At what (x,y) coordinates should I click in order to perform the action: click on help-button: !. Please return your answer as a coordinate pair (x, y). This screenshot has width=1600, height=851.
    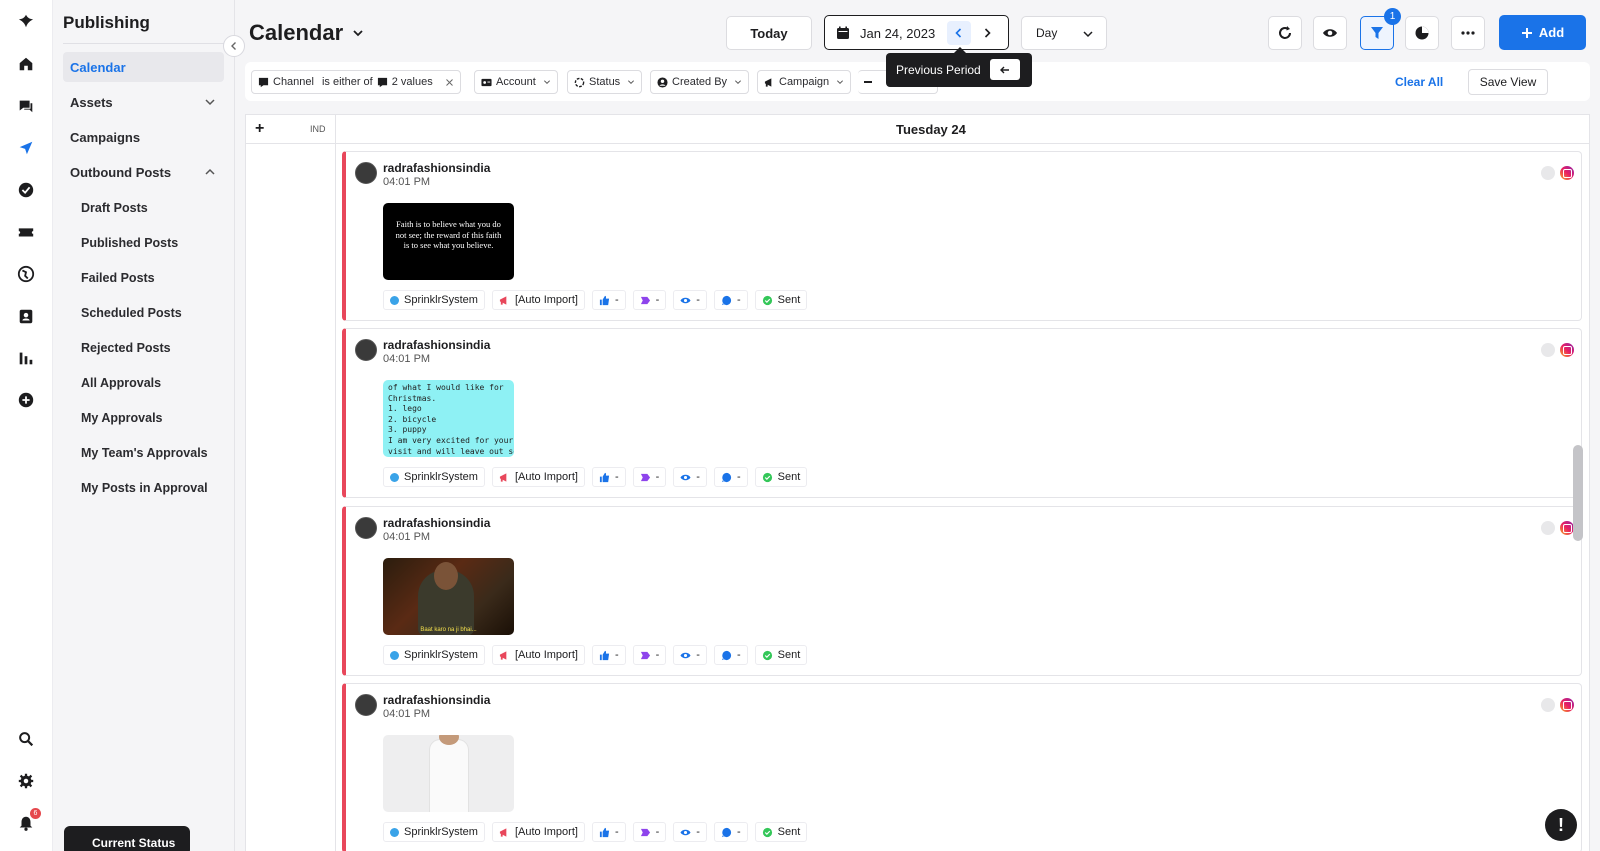
    Looking at the image, I should click on (1561, 825).